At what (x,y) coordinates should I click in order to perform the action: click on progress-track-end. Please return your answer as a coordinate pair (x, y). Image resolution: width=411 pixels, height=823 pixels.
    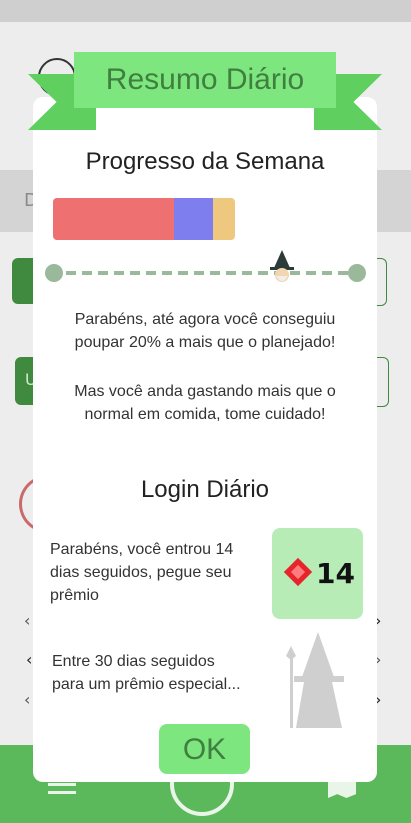
    Looking at the image, I should click on (357, 273).